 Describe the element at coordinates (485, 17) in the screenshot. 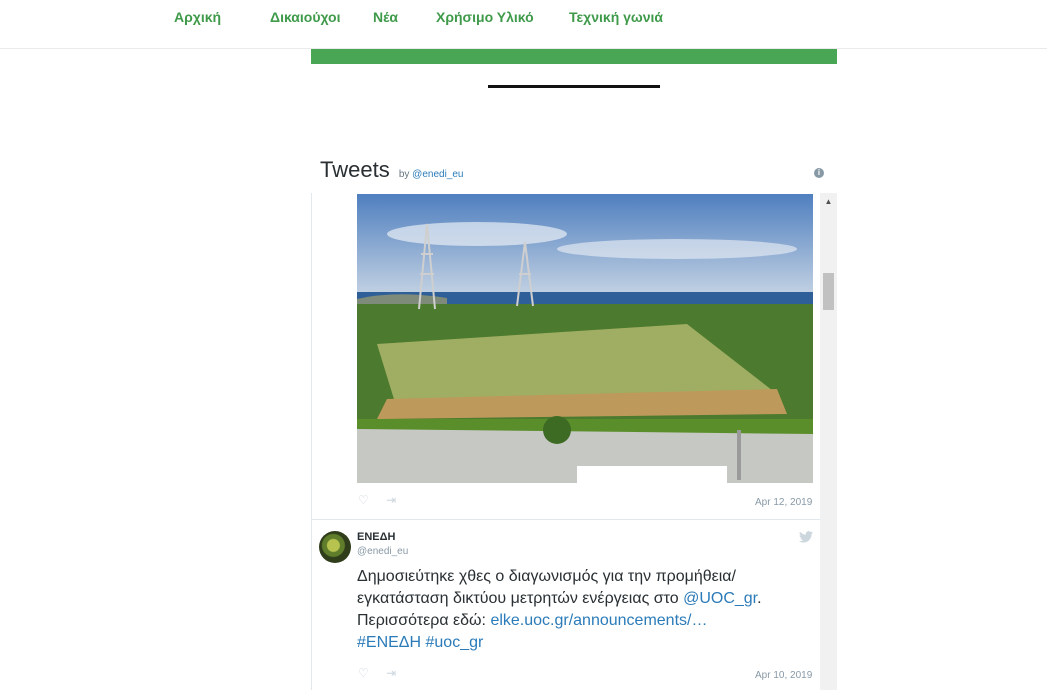

I see `nav-link-useful-material: Χρήσιμο Υλικό` at that location.